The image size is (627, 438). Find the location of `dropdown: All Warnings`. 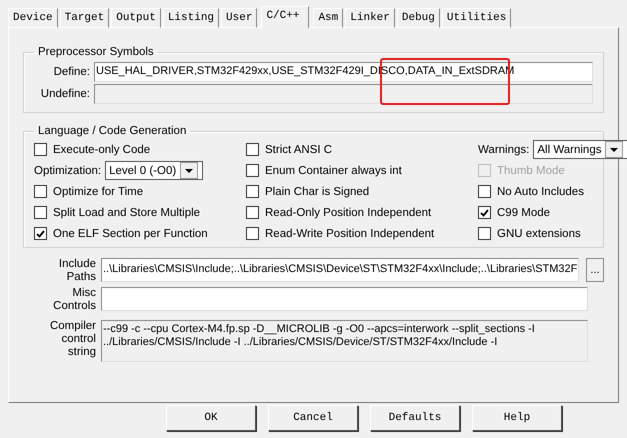

dropdown: All Warnings is located at coordinates (580, 149).